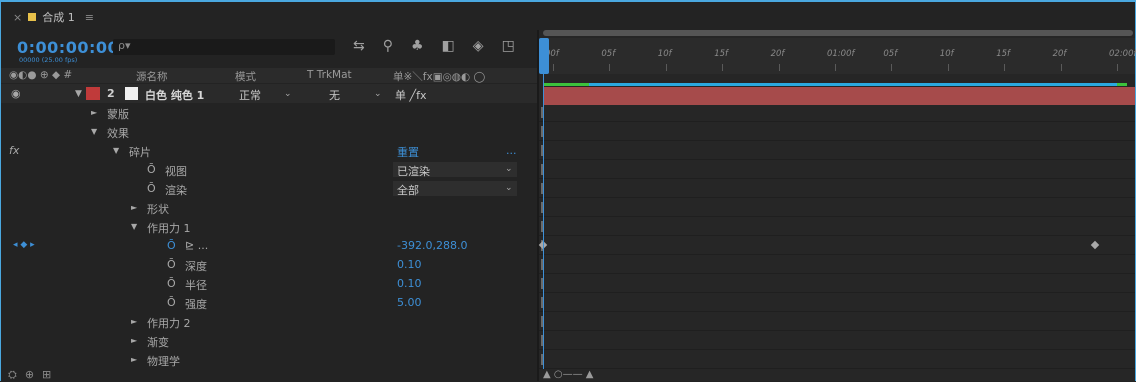  What do you see at coordinates (269, 245) in the screenshot?
I see `property-row: ◂ ◆ ▸ Ō ⊵ ... -392.0,288.0` at bounding box center [269, 245].